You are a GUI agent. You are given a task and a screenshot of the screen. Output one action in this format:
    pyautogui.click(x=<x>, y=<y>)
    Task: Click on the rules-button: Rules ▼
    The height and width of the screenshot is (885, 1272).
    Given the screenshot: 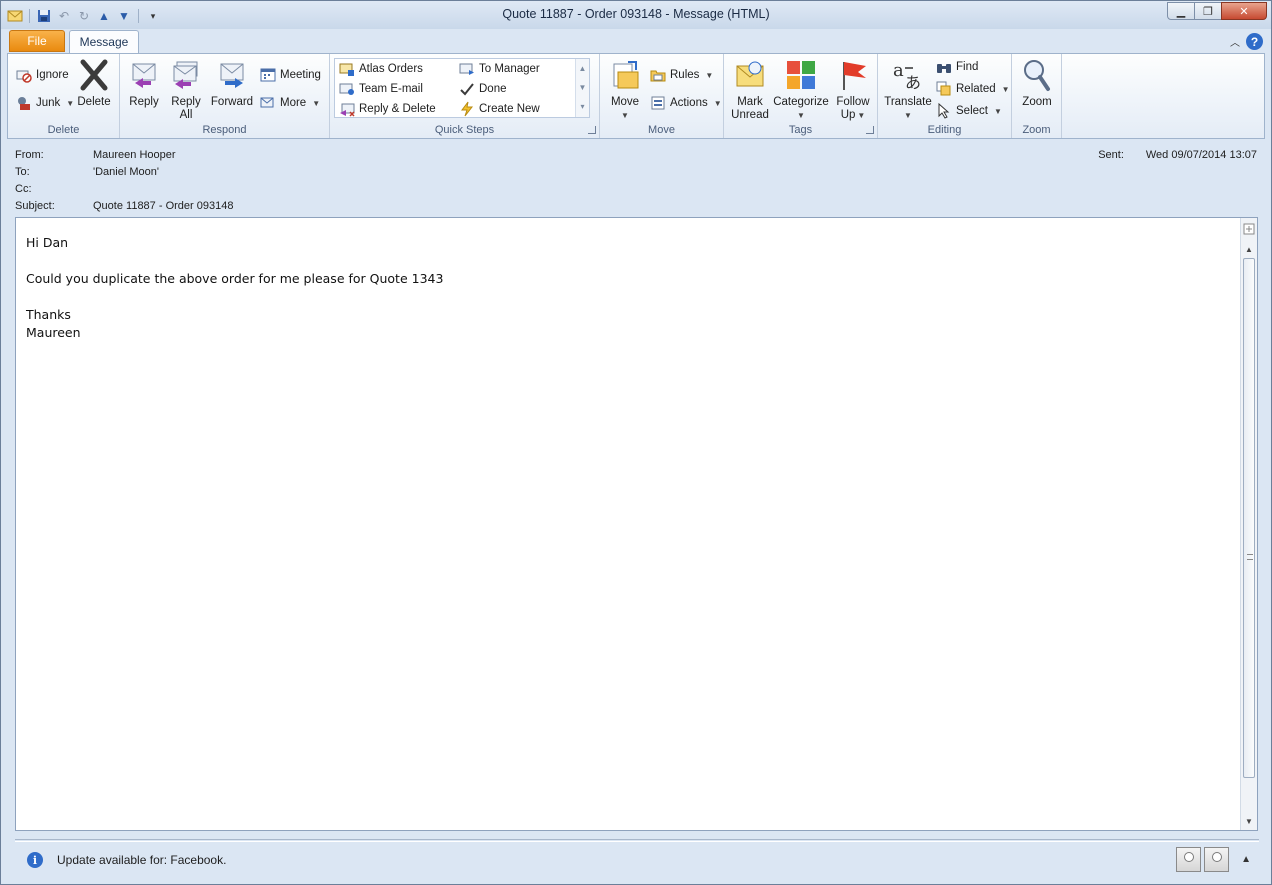 What is the action you would take?
    pyautogui.click(x=681, y=75)
    